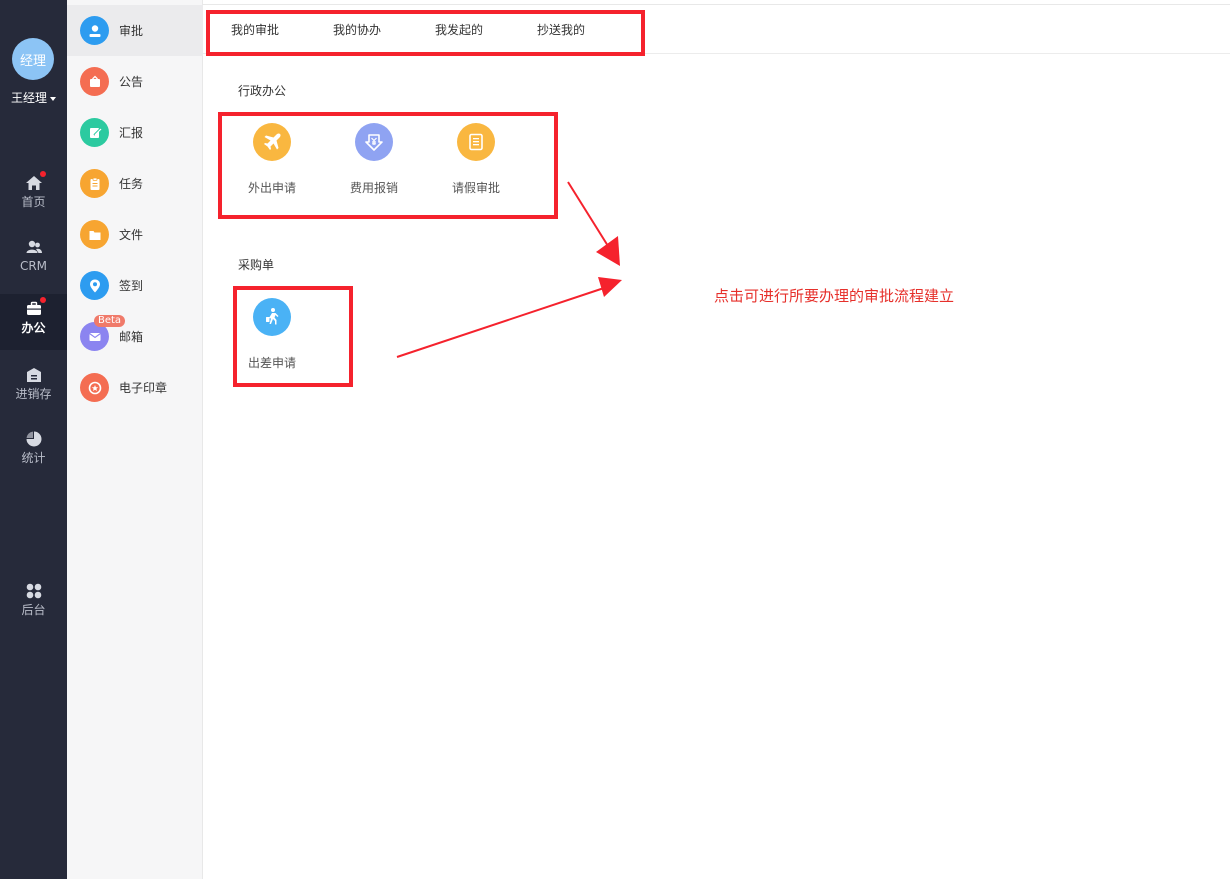  I want to click on top-divider, so click(716, 4).